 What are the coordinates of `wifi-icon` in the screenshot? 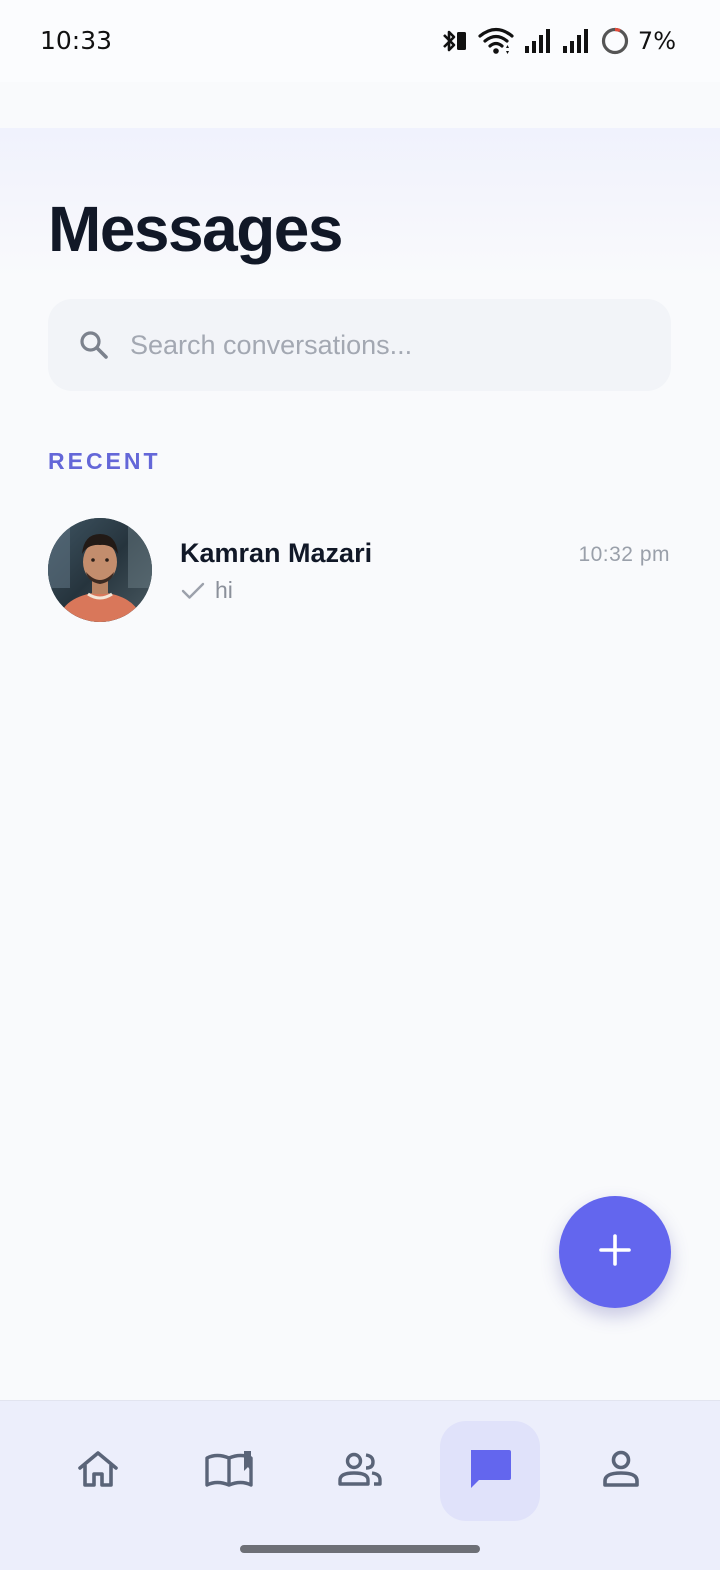 It's located at (496, 41).